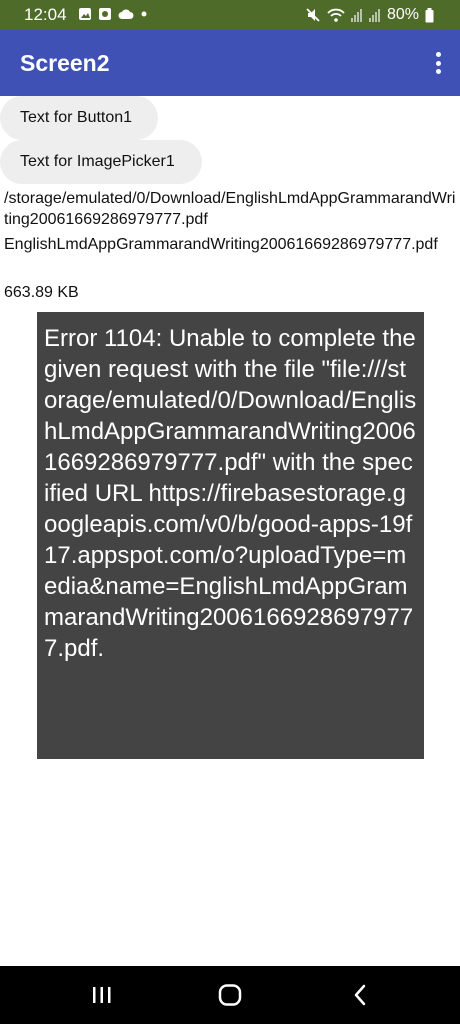 Image resolution: width=460 pixels, height=1024 pixels. I want to click on photo-icon, so click(105, 14).